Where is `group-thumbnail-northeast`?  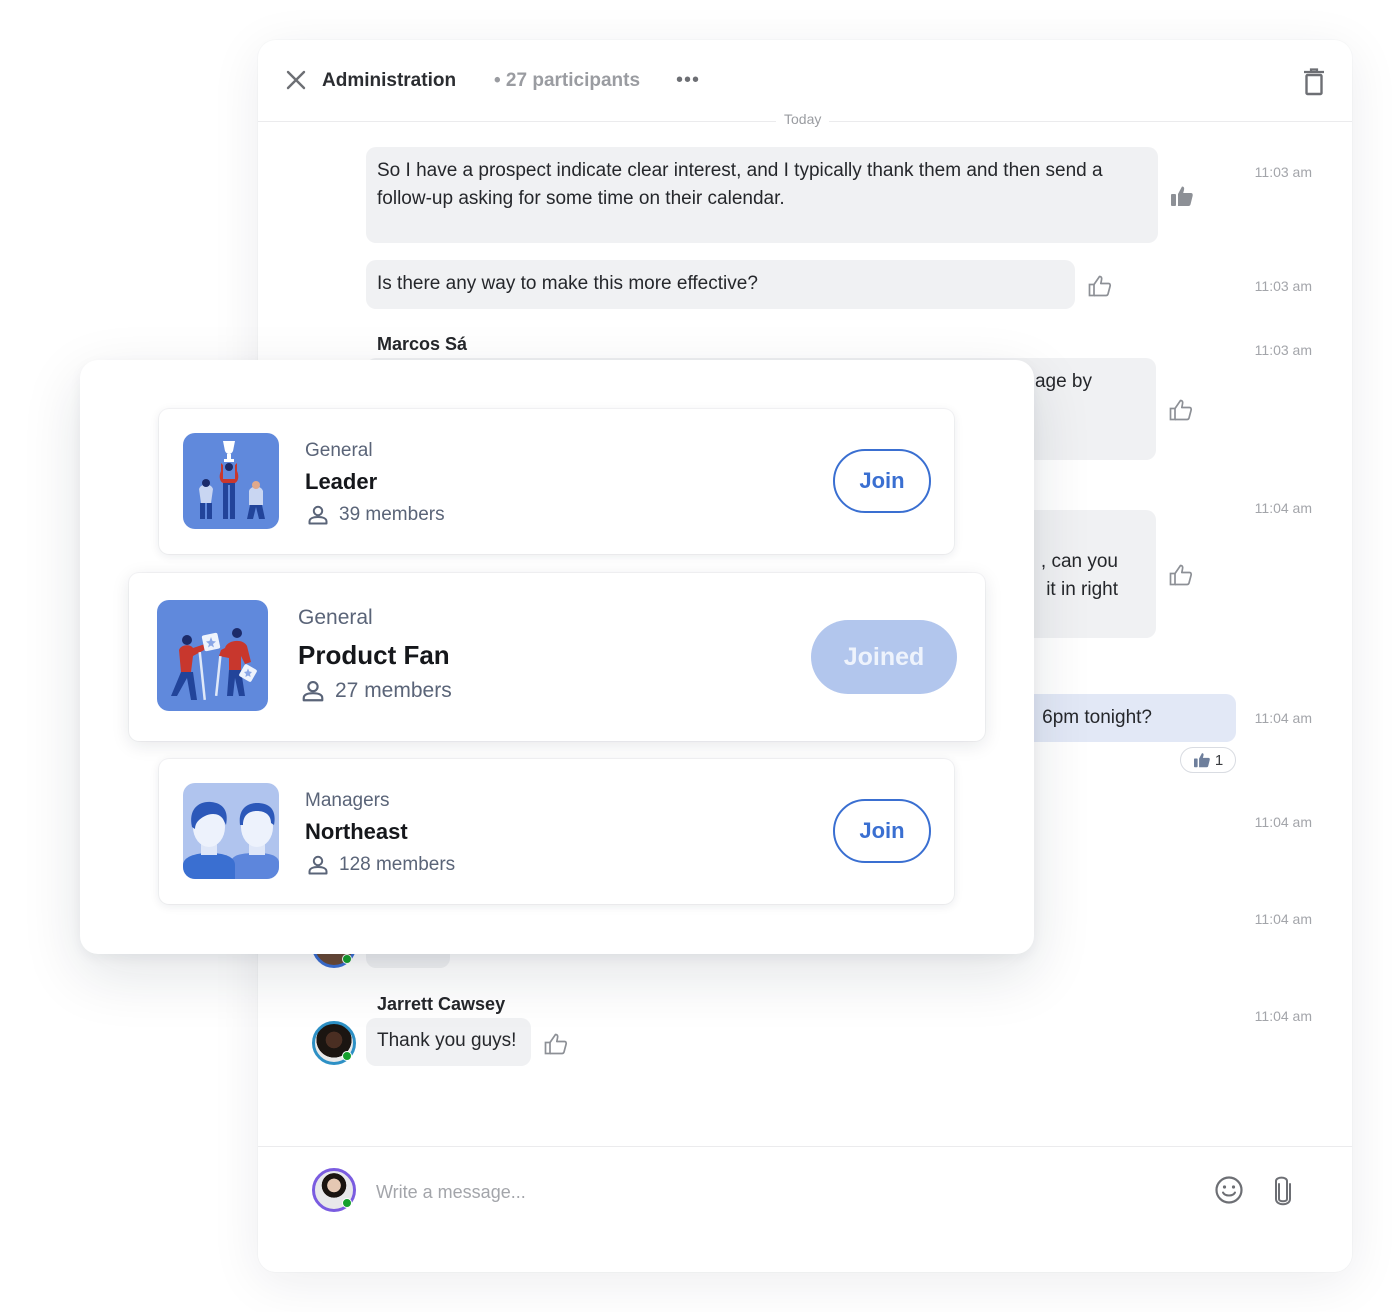
group-thumbnail-northeast is located at coordinates (231, 831).